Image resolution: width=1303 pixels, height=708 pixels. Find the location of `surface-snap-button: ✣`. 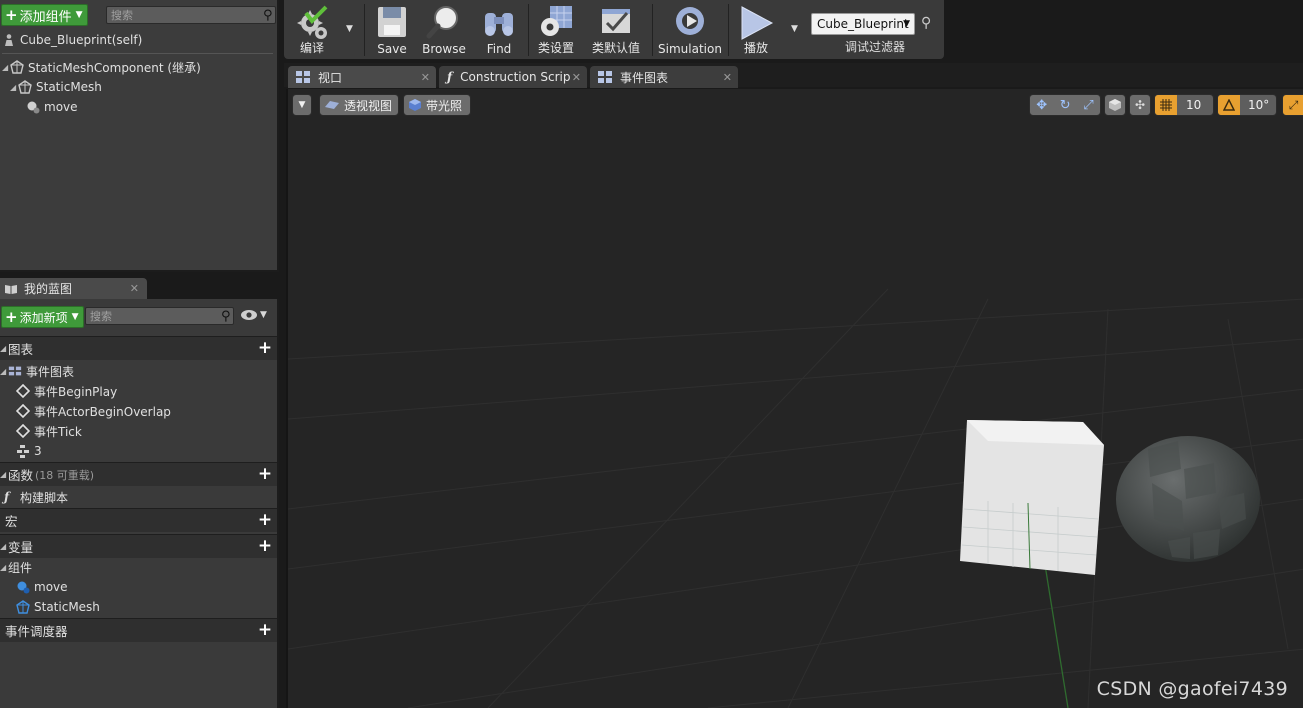

surface-snap-button: ✣ is located at coordinates (1140, 105).